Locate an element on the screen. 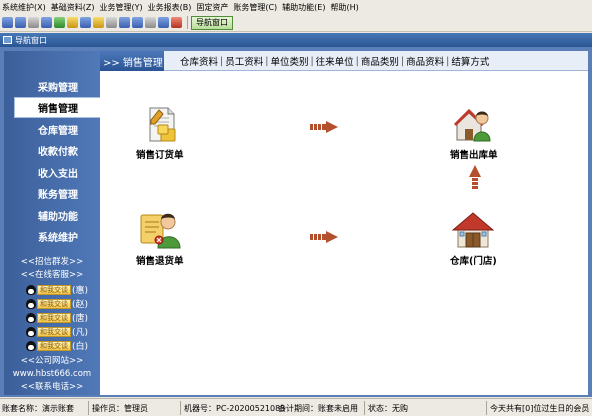 This screenshot has height=416, width=592. toolbar: 导航窗口 is located at coordinates (296, 23).